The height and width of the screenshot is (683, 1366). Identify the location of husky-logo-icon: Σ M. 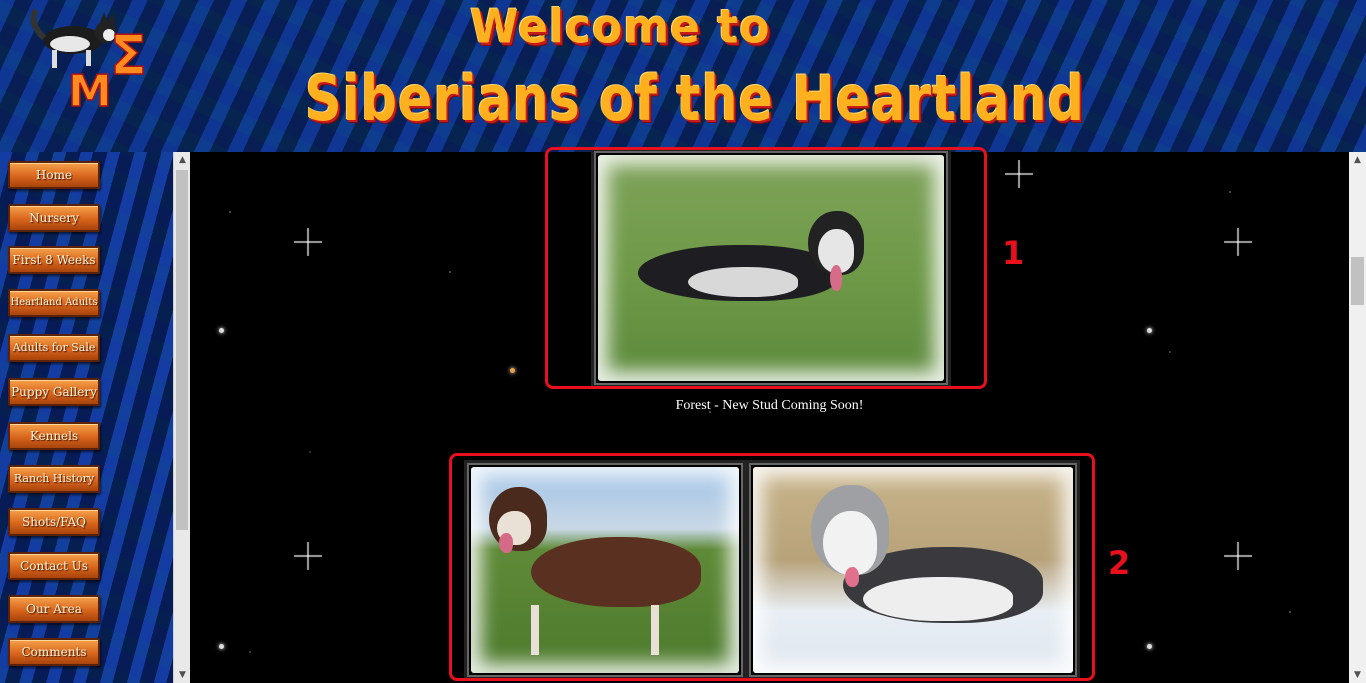
(93, 57).